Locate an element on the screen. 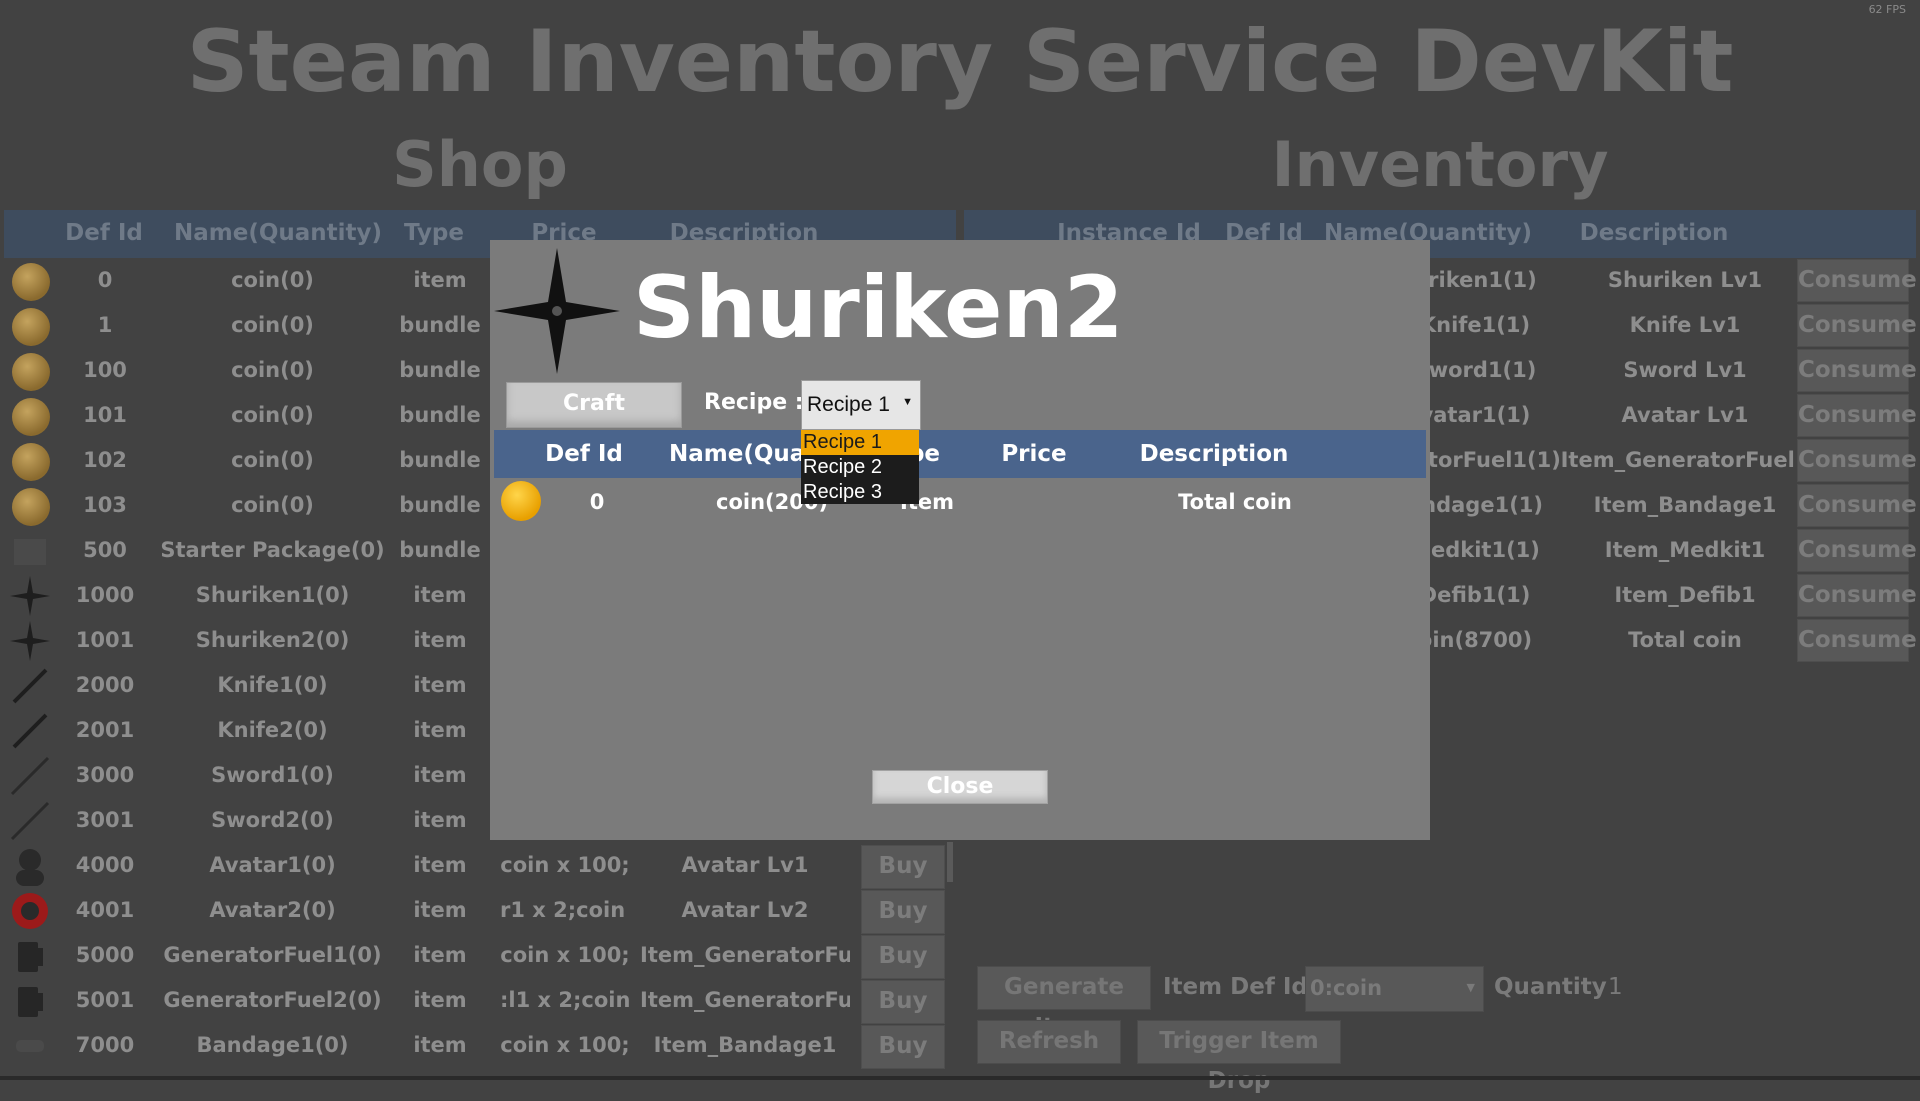  avatar-red-icon is located at coordinates (30, 911).